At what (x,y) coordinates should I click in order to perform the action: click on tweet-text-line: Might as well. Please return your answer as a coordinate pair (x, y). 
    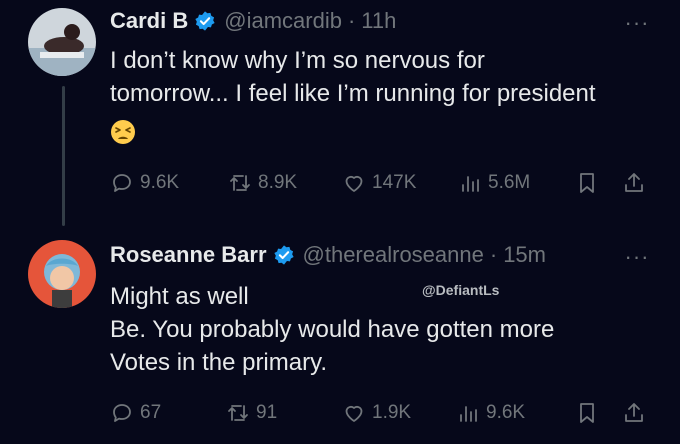
    Looking at the image, I should click on (179, 296).